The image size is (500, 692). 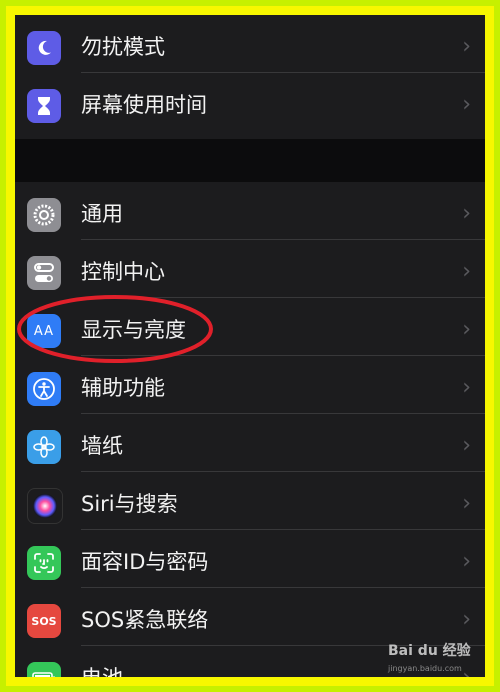 I want to click on settings-item-control-center: 控制中心 ›, so click(x=250, y=269).